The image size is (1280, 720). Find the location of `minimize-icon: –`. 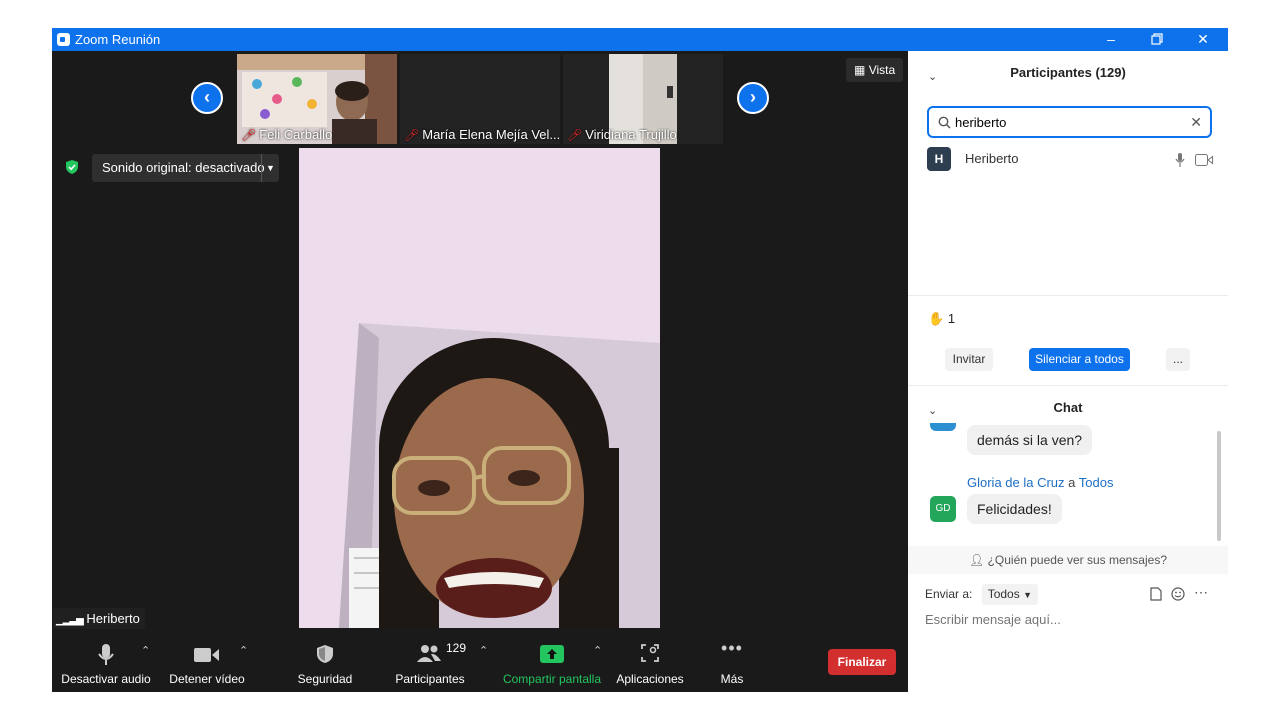

minimize-icon: – is located at coordinates (1111, 39).